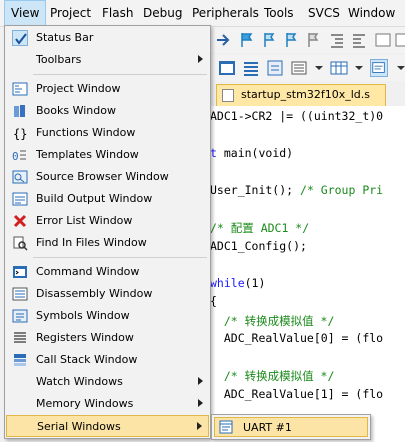 Image resolution: width=405 pixels, height=442 pixels. I want to click on flag-icon, so click(247, 40).